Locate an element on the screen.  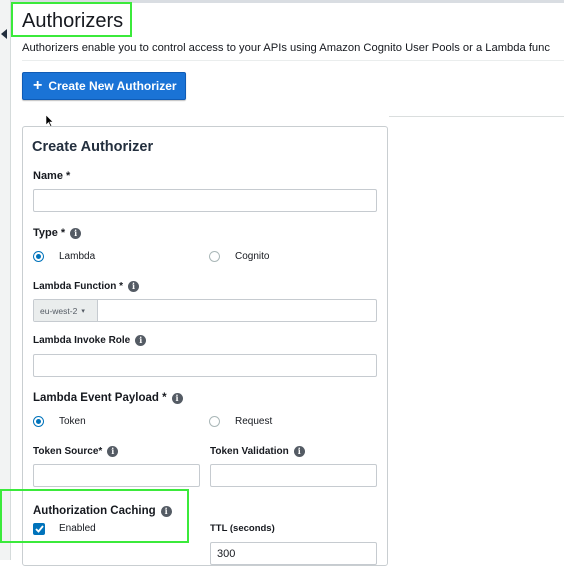
payload-option-token-label: Token is located at coordinates (72, 421).